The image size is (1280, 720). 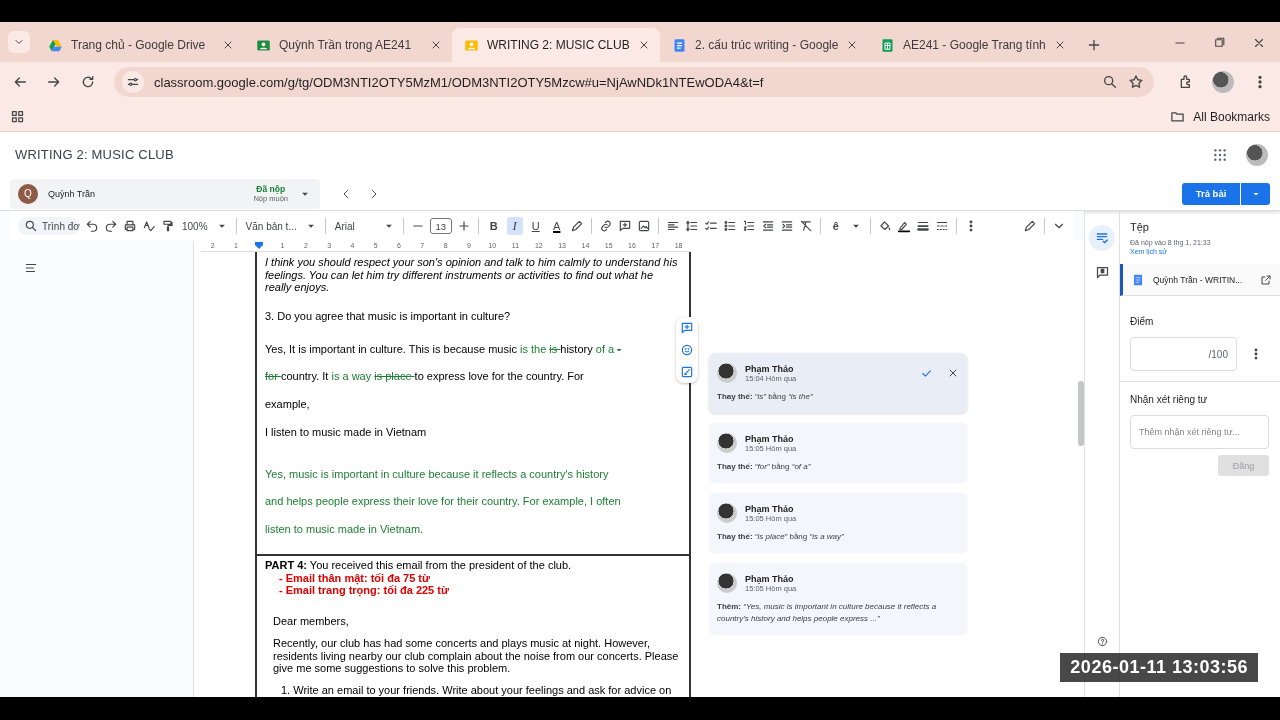 What do you see at coordinates (168, 226) in the screenshot?
I see `paint-format-icon` at bounding box center [168, 226].